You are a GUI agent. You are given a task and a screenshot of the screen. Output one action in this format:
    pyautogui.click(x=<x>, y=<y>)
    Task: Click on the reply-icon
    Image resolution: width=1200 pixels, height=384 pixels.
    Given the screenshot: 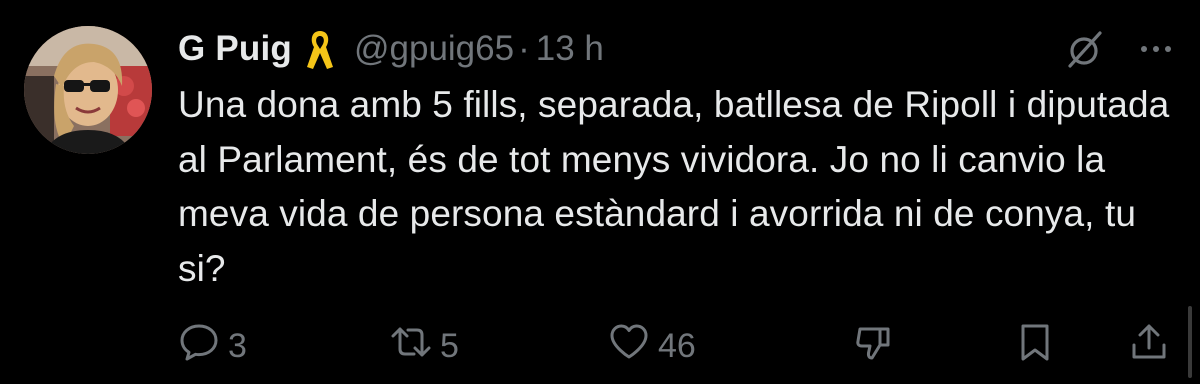 What is the action you would take?
    pyautogui.click(x=199, y=346)
    